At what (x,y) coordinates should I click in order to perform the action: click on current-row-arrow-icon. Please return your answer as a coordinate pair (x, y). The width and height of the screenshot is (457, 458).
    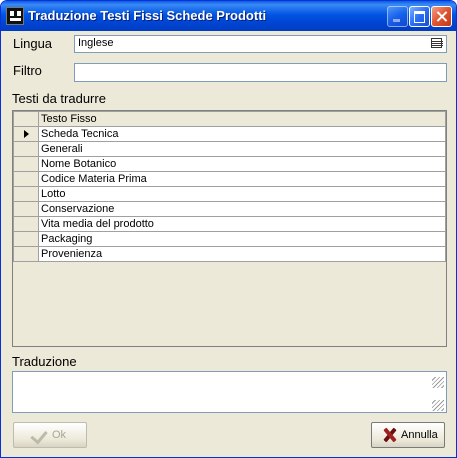
    Looking at the image, I should click on (26, 134).